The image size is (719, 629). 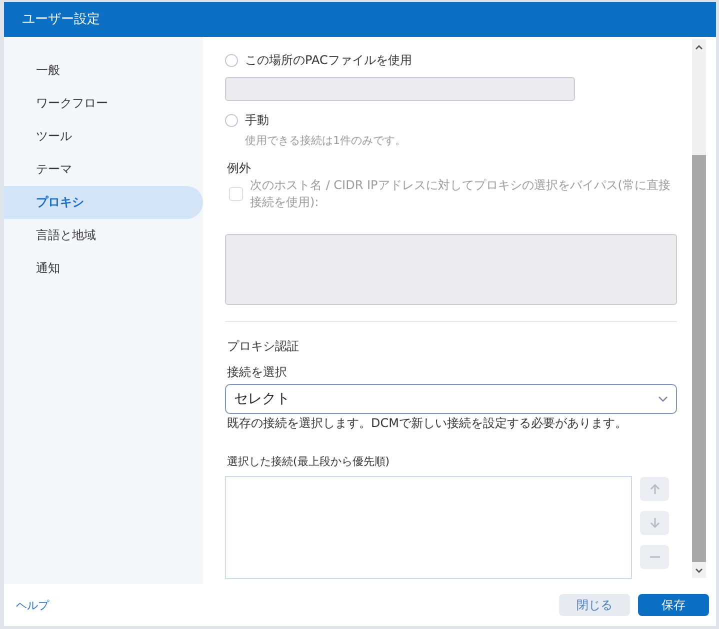 I want to click on scrollbar-thumb, so click(x=699, y=358).